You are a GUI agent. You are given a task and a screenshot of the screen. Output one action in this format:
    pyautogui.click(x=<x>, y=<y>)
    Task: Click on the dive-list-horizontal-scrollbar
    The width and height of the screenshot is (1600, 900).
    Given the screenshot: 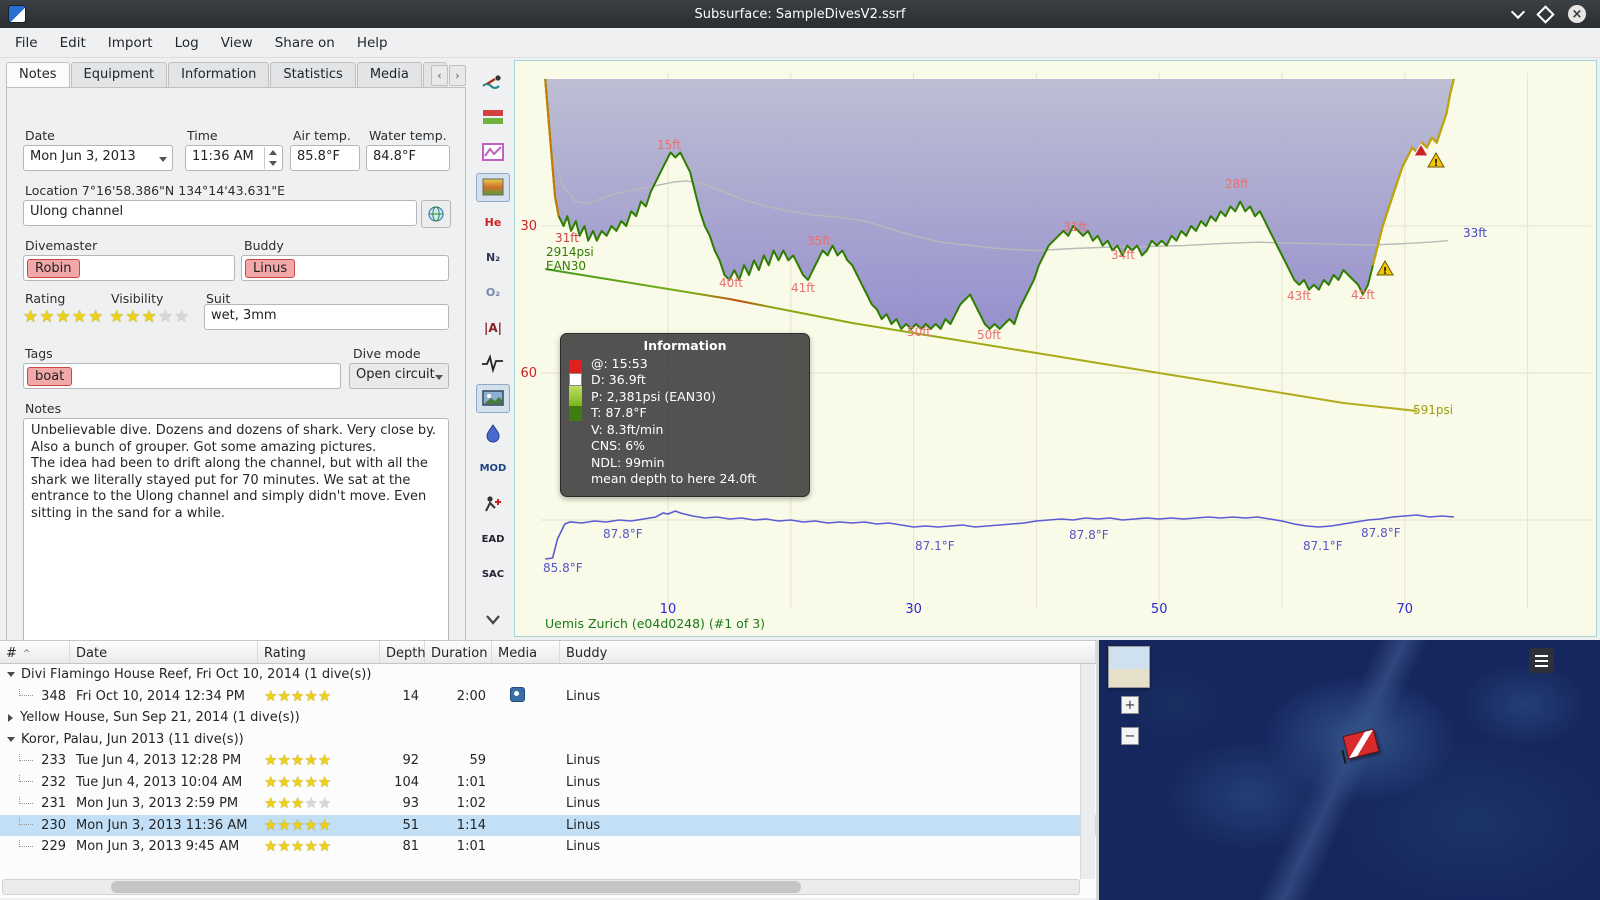 What is the action you would take?
    pyautogui.click(x=541, y=887)
    